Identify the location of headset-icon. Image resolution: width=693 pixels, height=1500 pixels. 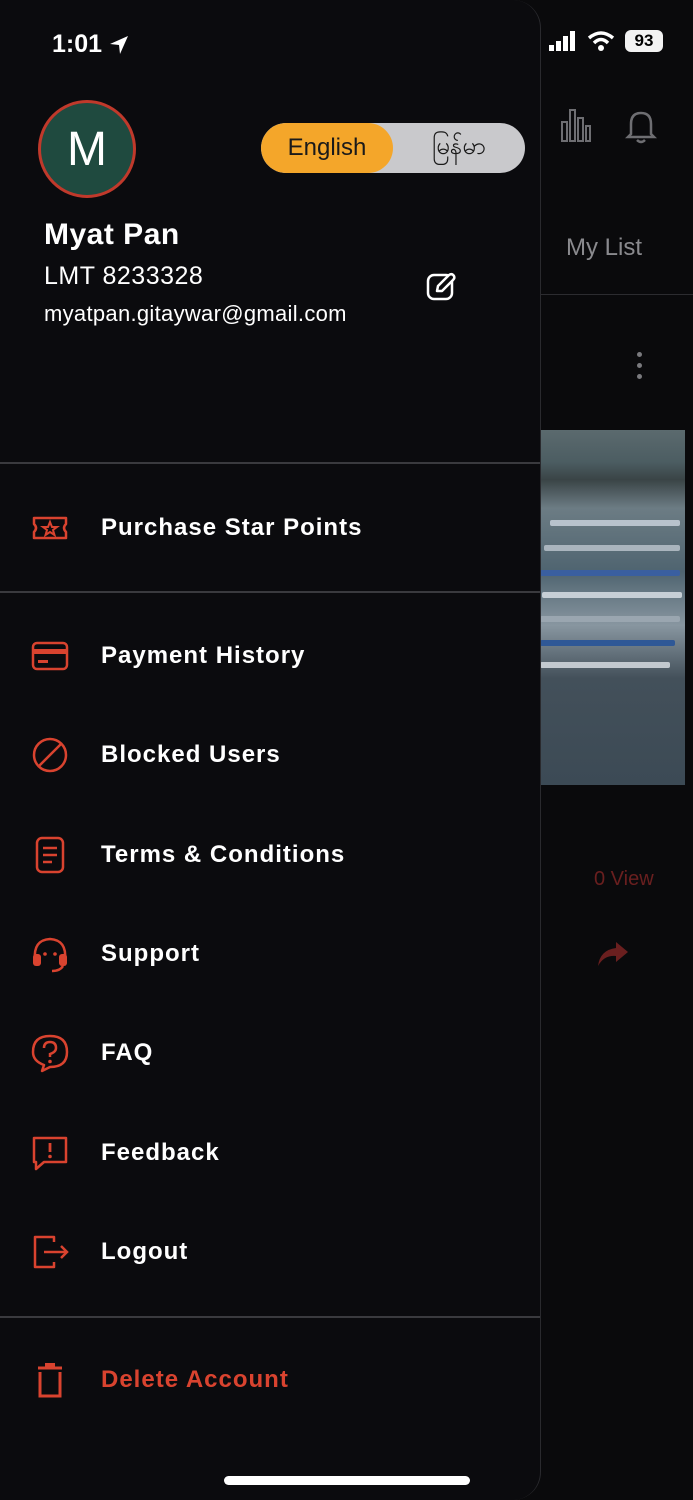
(50, 954).